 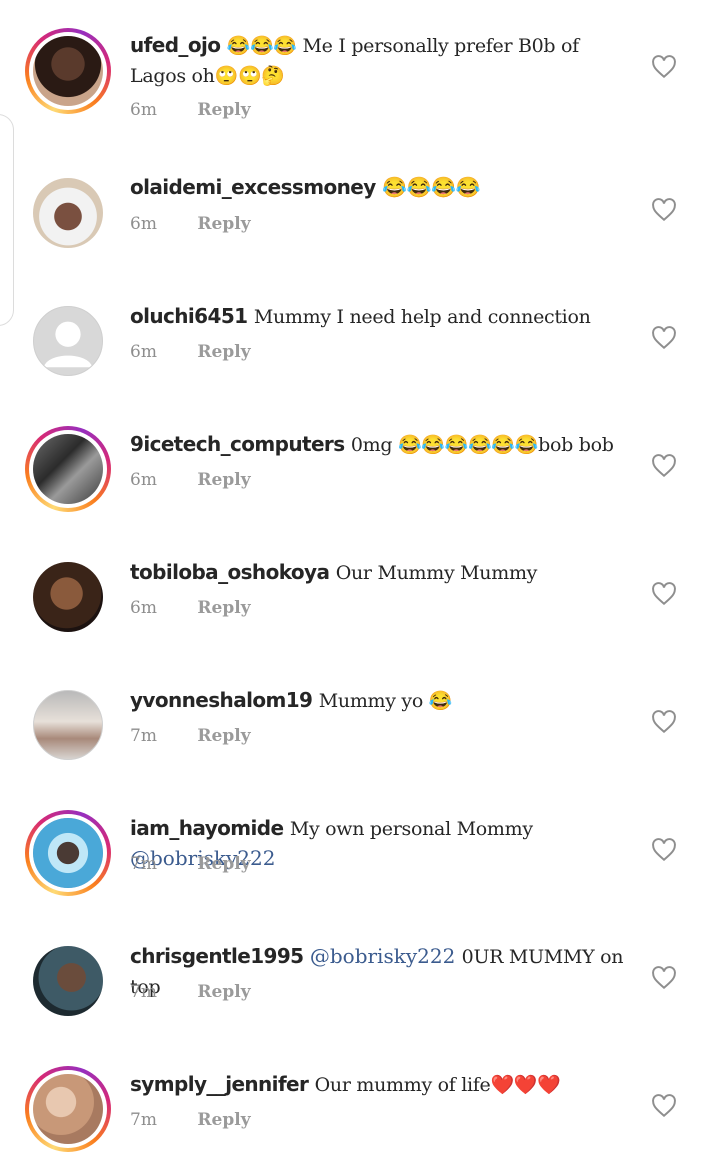 What do you see at coordinates (68, 344) in the screenshot?
I see `default-avatar-icon` at bounding box center [68, 344].